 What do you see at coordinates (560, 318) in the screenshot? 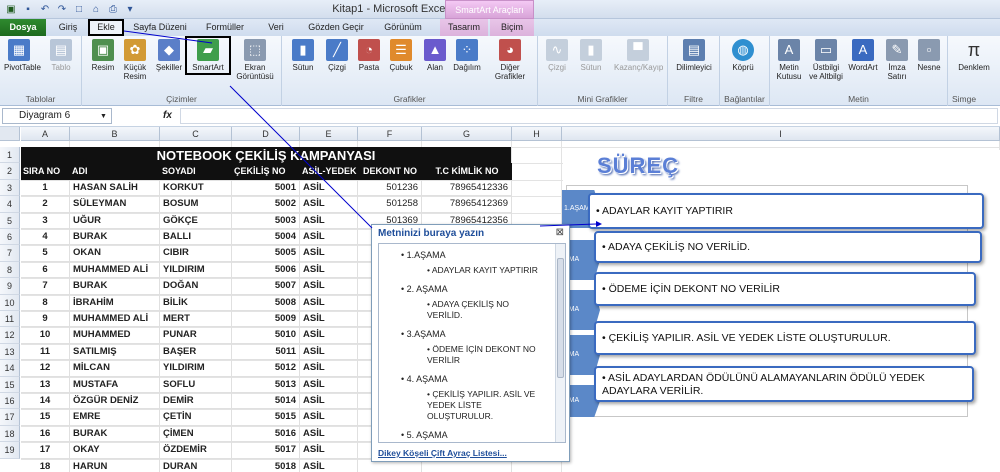
I see `scrollbar-thumb` at bounding box center [560, 318].